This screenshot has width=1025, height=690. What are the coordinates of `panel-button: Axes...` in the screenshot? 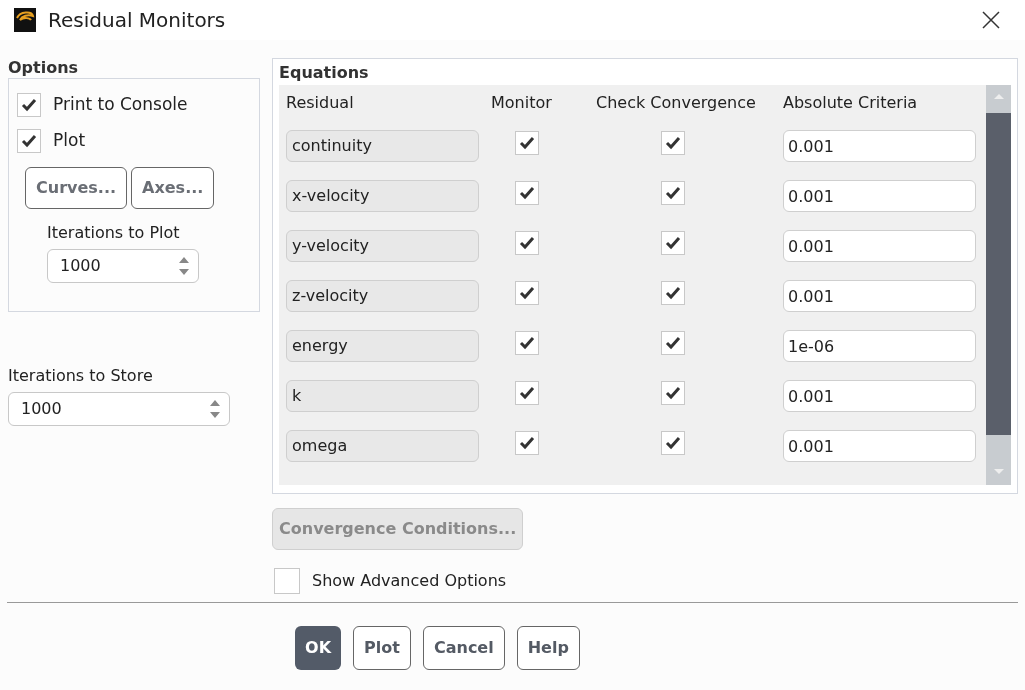 It's located at (173, 188).